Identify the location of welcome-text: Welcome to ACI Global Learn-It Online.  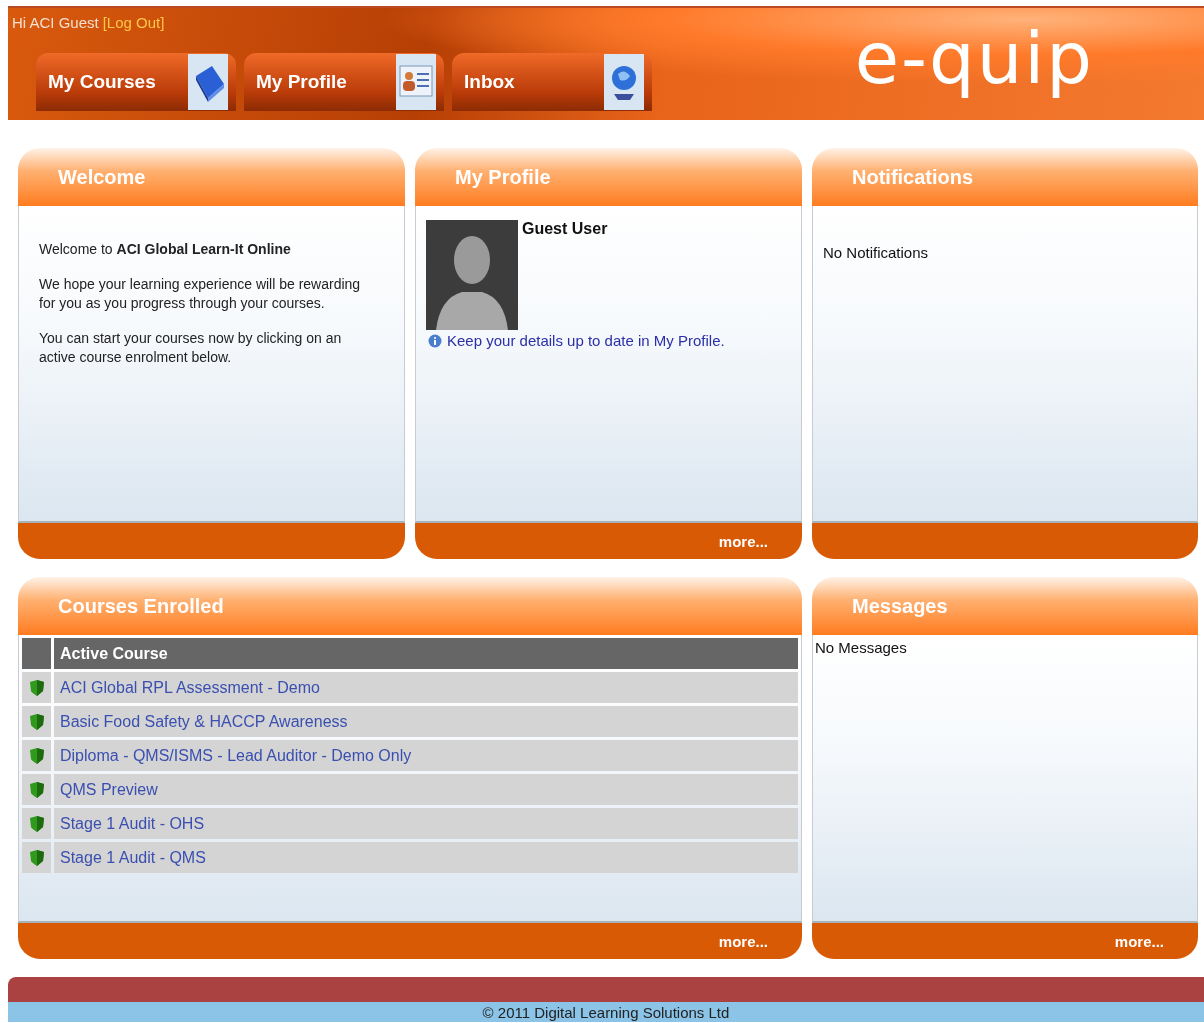
(165, 249).